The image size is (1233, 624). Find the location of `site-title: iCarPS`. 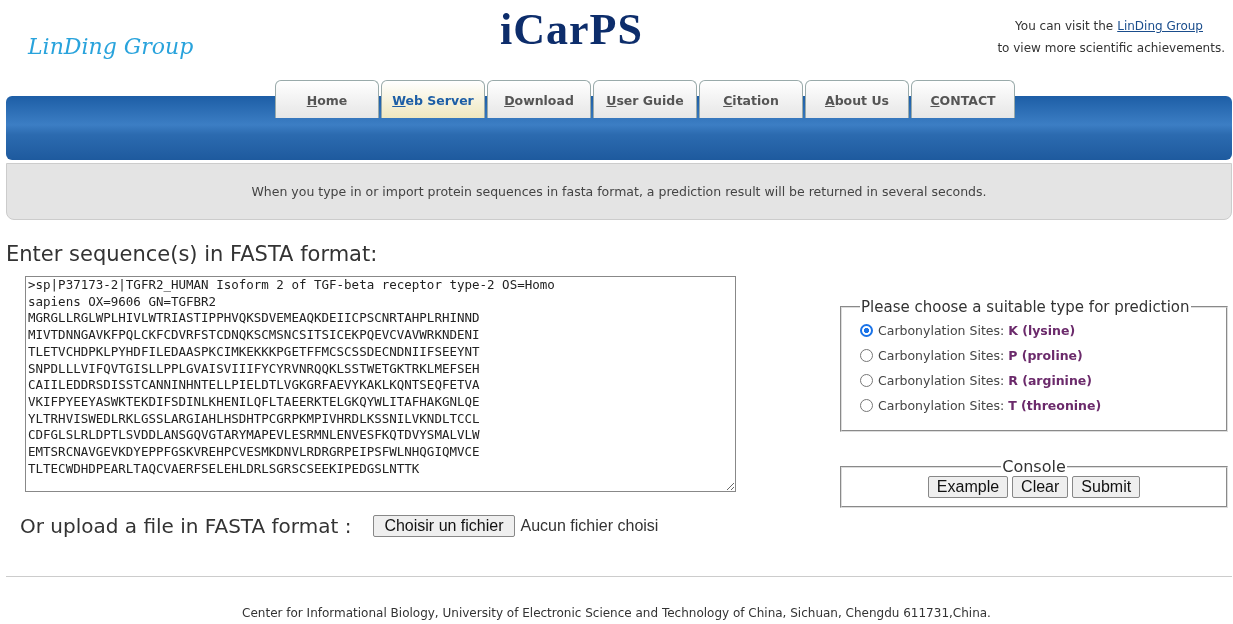

site-title: iCarPS is located at coordinates (571, 29).